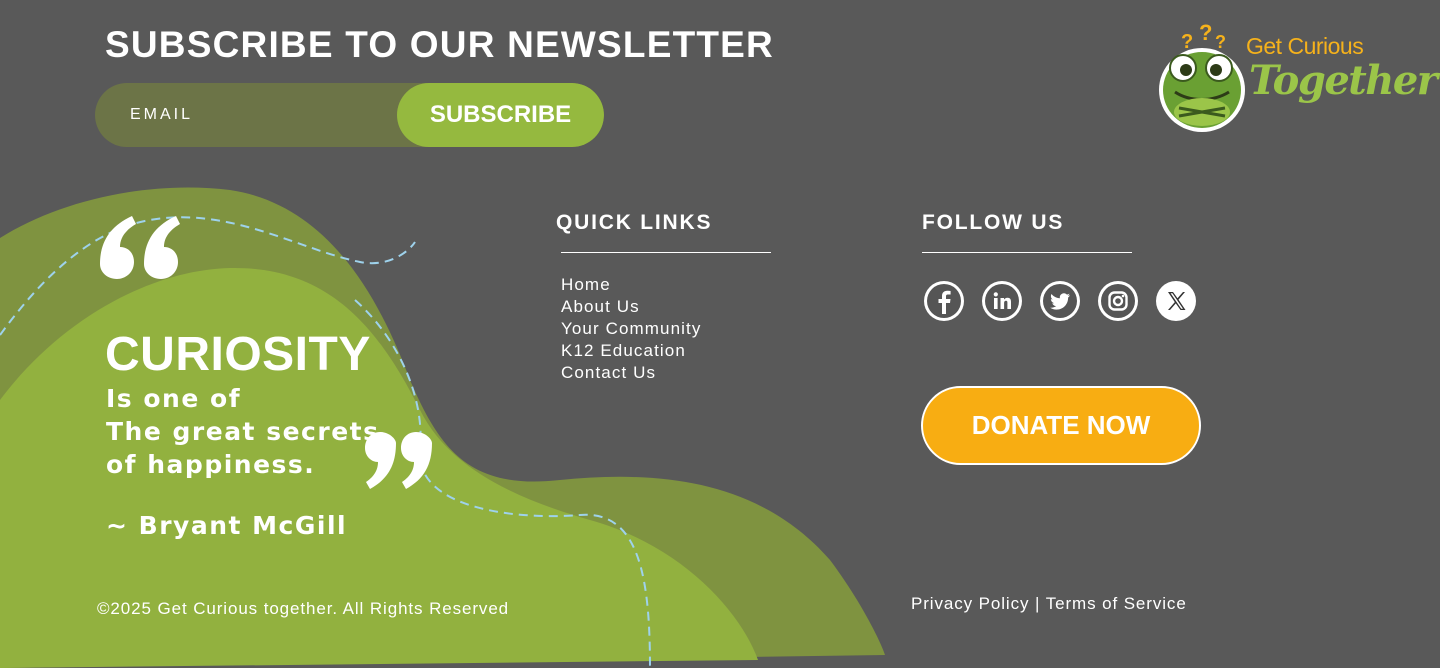 This screenshot has width=1440, height=668. What do you see at coordinates (1116, 603) in the screenshot?
I see `terms-of-service-link: Terms of Service` at bounding box center [1116, 603].